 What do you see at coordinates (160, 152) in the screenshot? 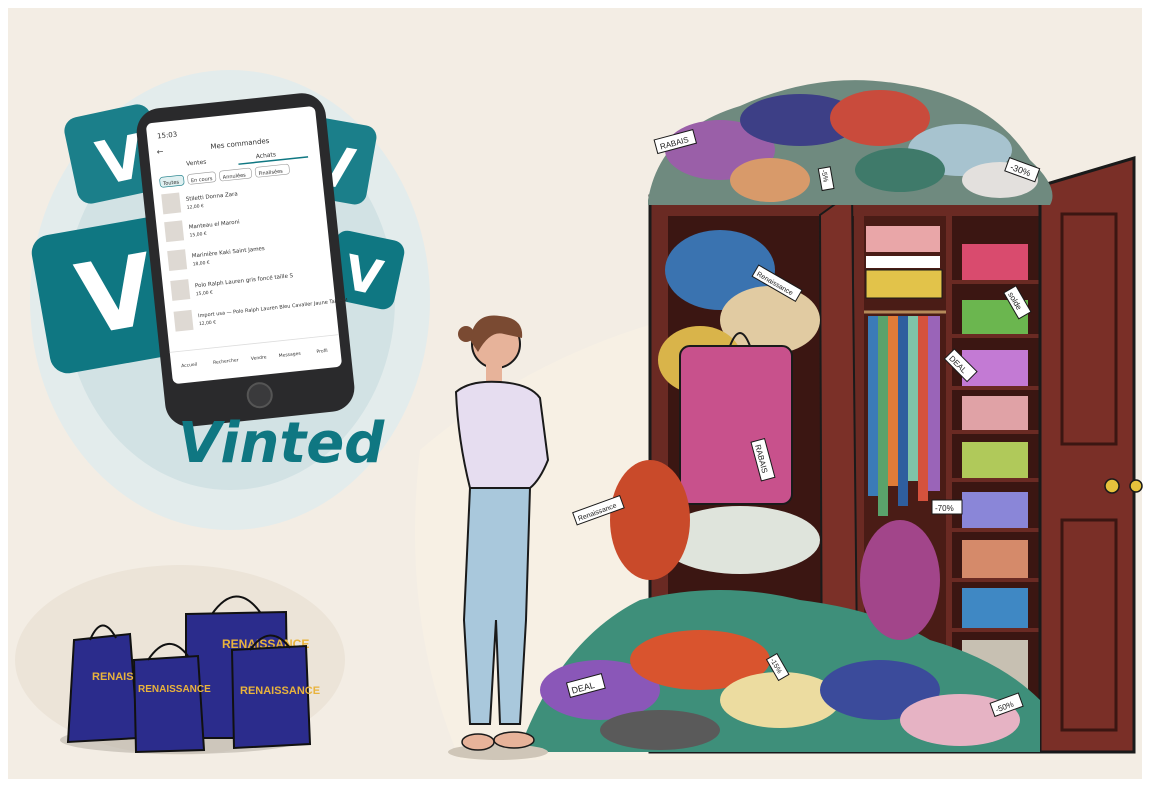
I see `back-arrow-icon: ←` at bounding box center [160, 152].